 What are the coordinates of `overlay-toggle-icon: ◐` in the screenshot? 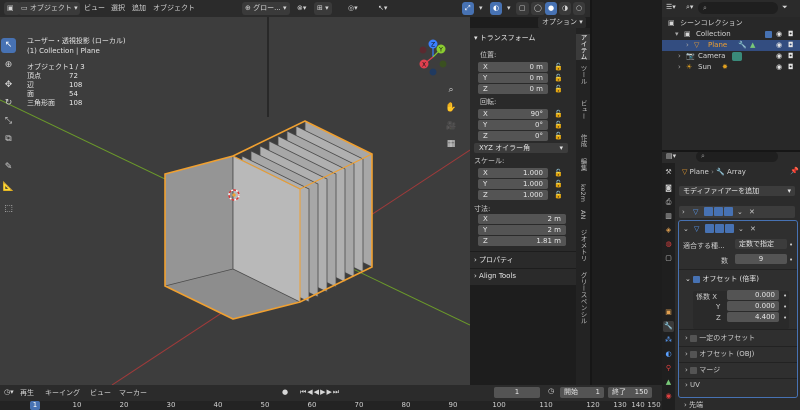 It's located at (496, 8).